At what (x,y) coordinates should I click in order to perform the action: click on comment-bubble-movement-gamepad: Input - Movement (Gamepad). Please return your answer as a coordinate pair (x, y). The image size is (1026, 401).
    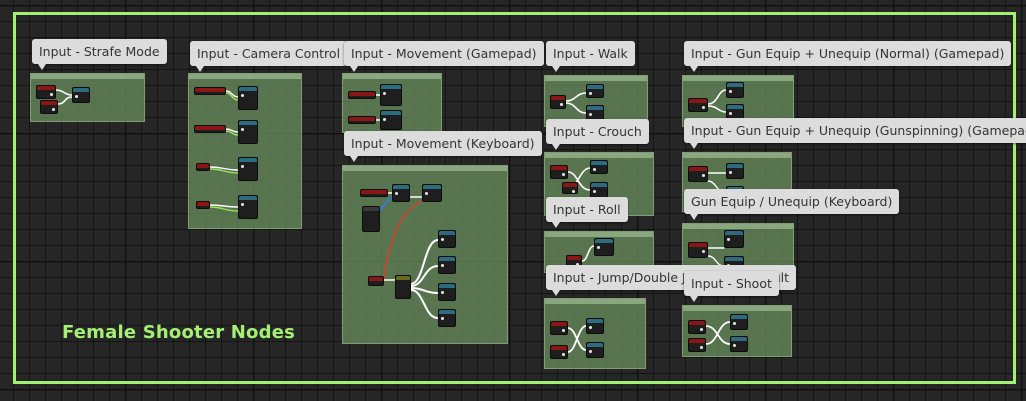
    Looking at the image, I should click on (444, 56).